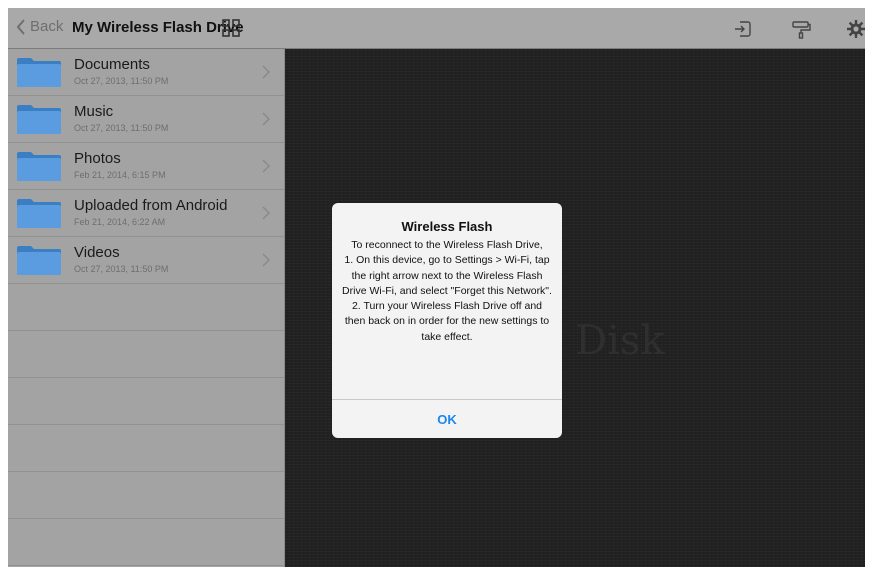 This screenshot has width=873, height=567. I want to click on back-button: Back, so click(39, 26).